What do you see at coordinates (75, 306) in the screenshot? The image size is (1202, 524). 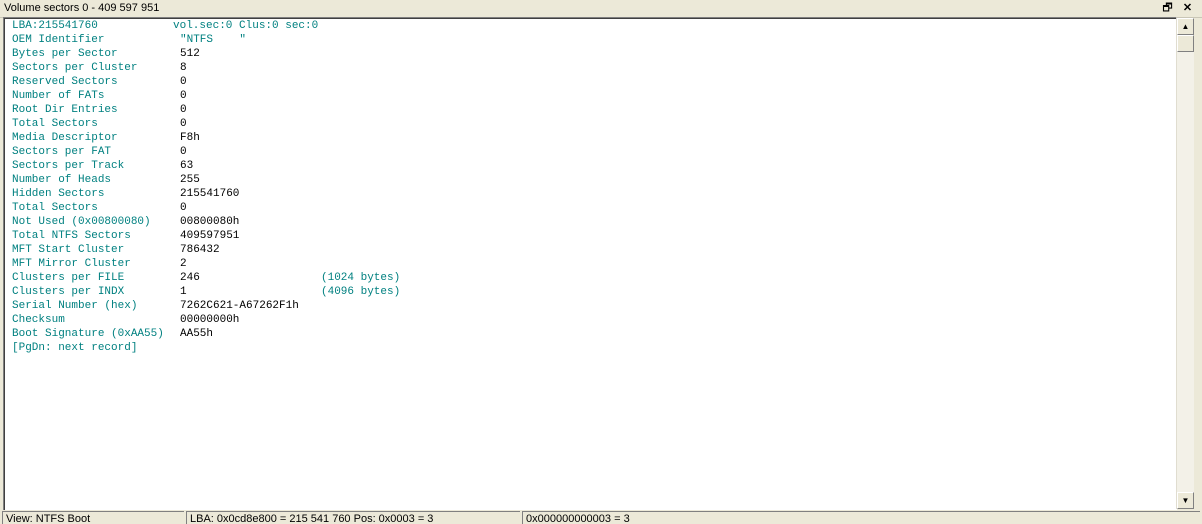 I see `field-label: Serial Number (hex)` at bounding box center [75, 306].